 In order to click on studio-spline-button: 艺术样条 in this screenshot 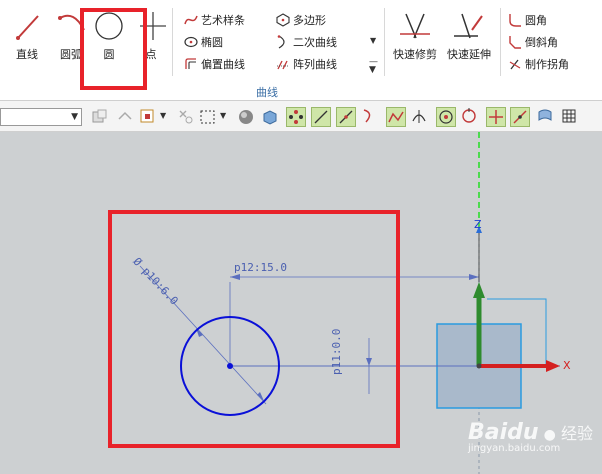, I will do `click(214, 21)`.